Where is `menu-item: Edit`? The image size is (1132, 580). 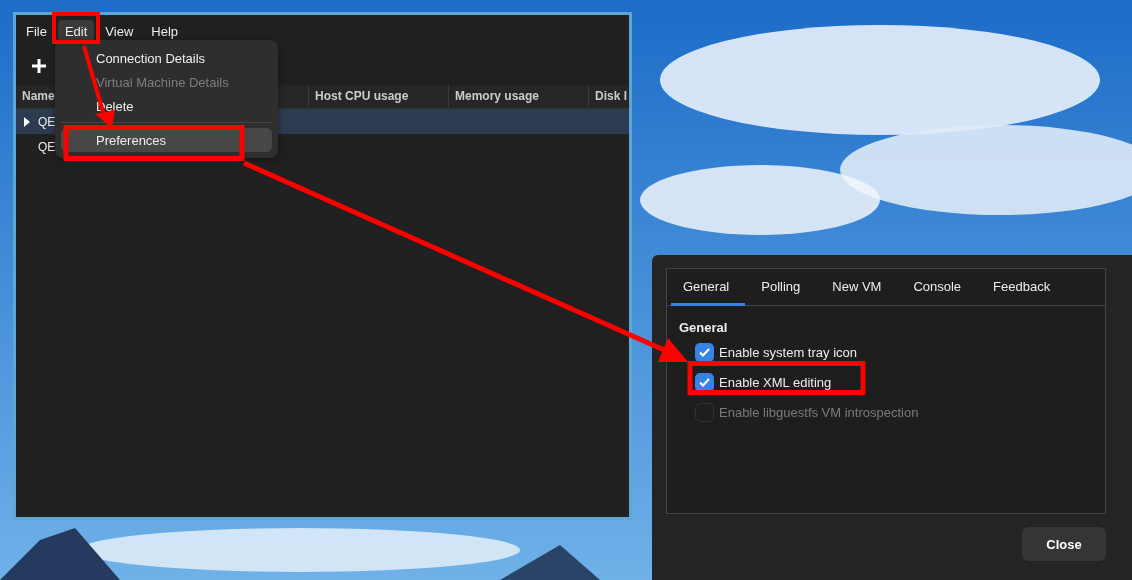
menu-item: Edit is located at coordinates (76, 31).